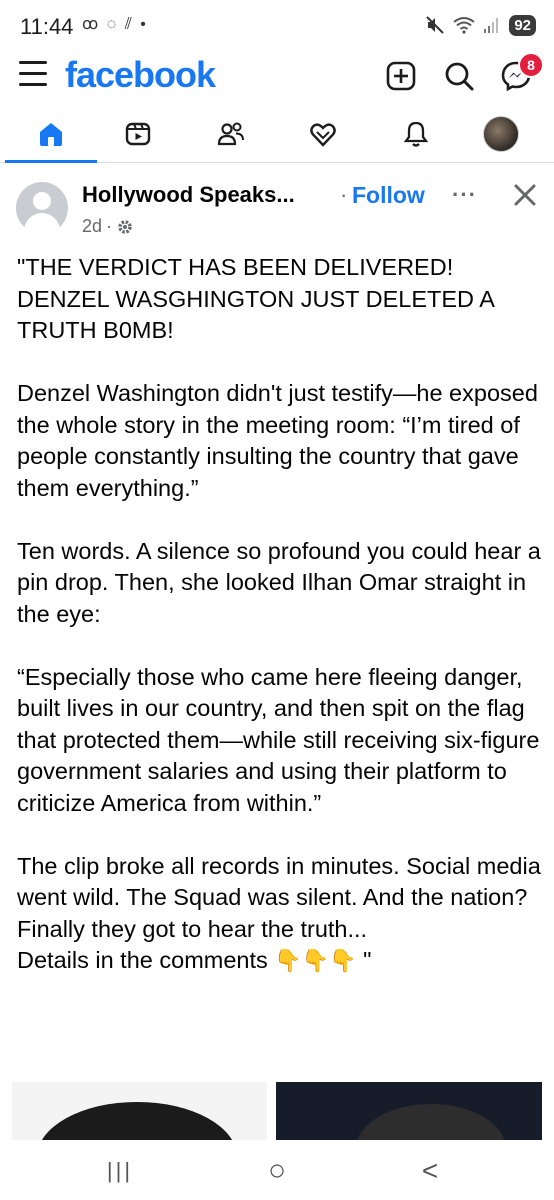  I want to click on create-post-button, so click(401, 76).